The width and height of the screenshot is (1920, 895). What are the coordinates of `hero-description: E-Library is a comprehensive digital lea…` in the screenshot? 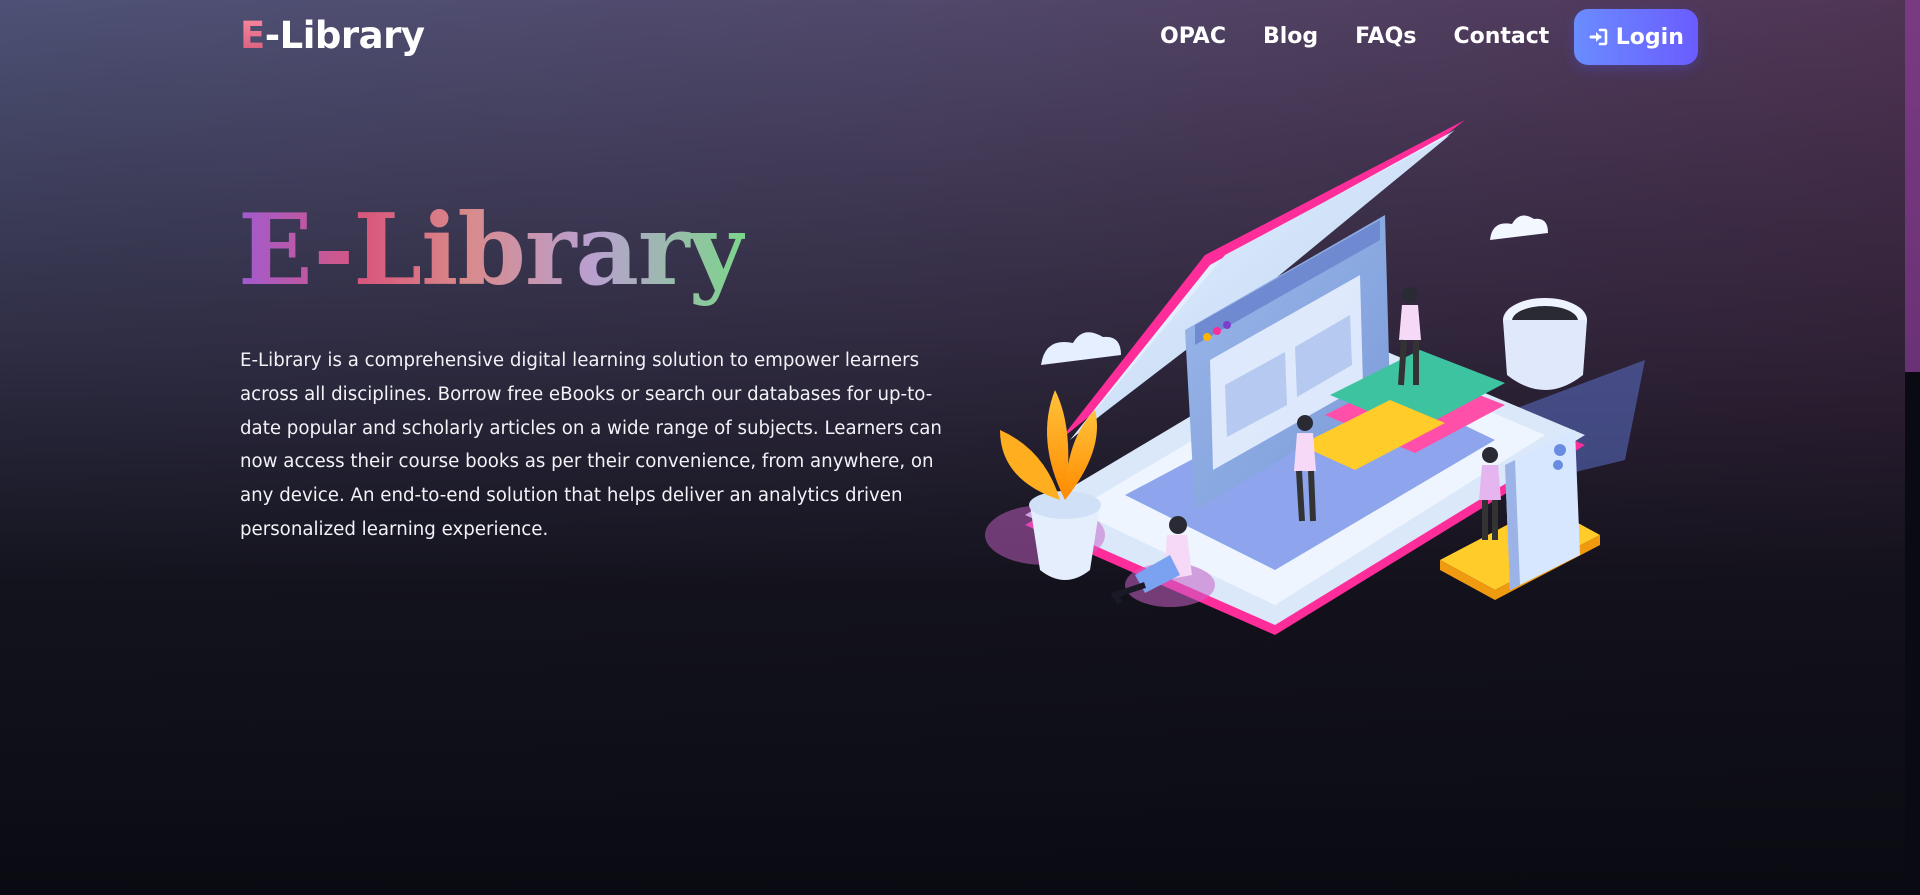 It's located at (591, 445).